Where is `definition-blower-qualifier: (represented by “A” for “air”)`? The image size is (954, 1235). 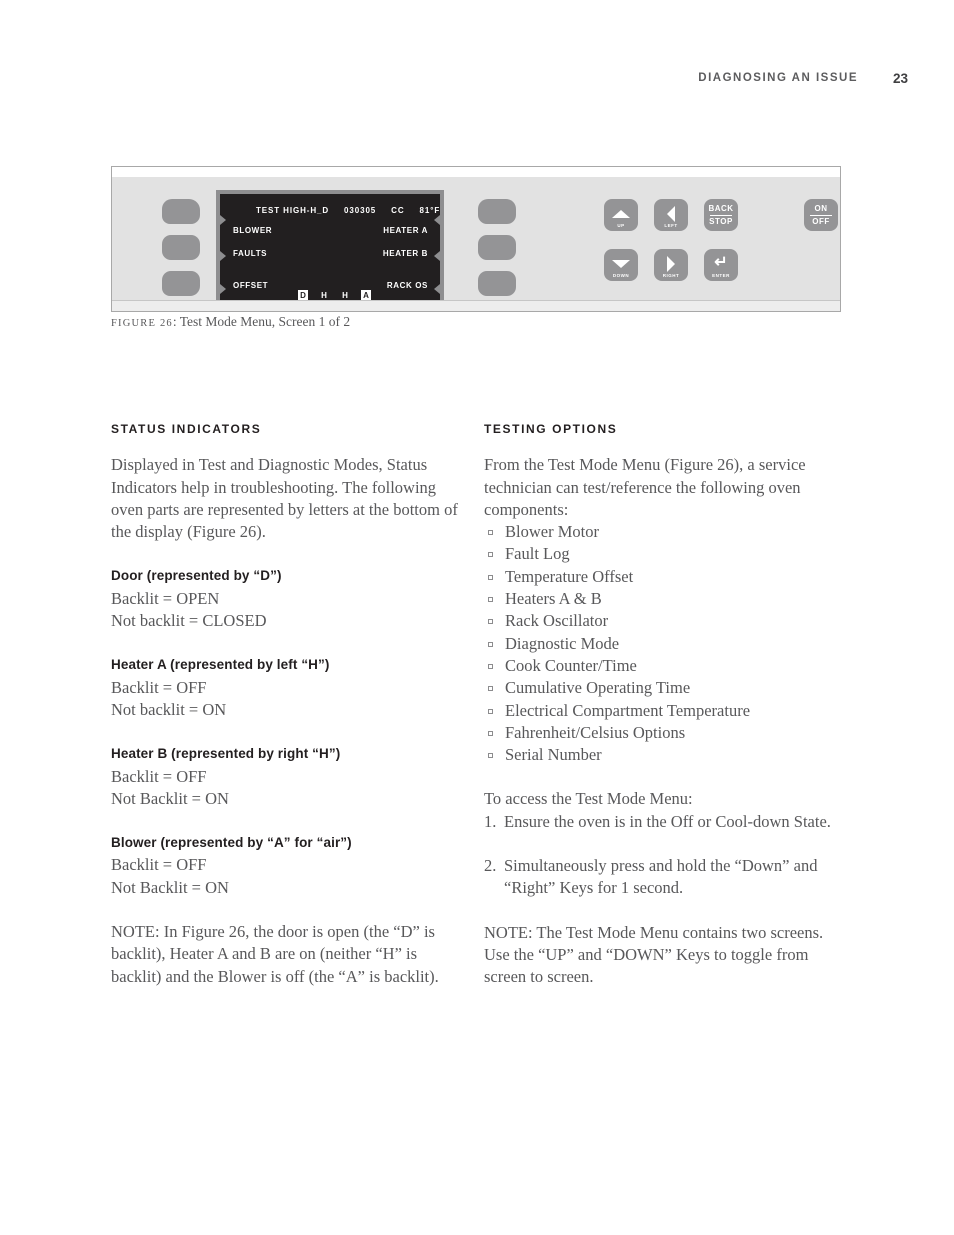
definition-blower-qualifier: (represented by “A” for “air”) is located at coordinates (254, 843).